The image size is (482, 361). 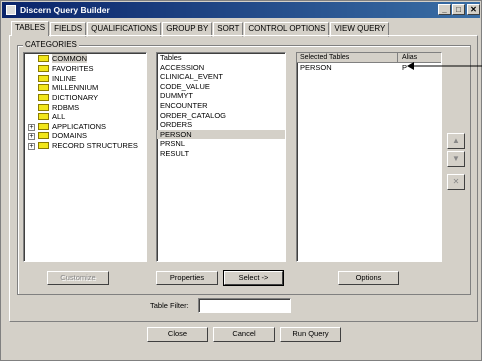 I want to click on col-selected-tables: Selected Tables, so click(x=324, y=57).